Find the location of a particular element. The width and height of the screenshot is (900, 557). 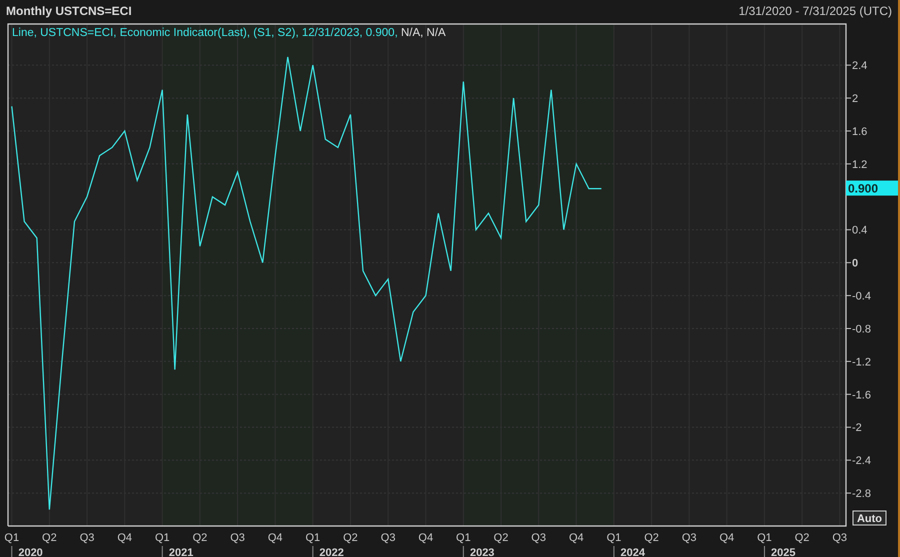

y-axis-label: 1.2 is located at coordinates (860, 164).